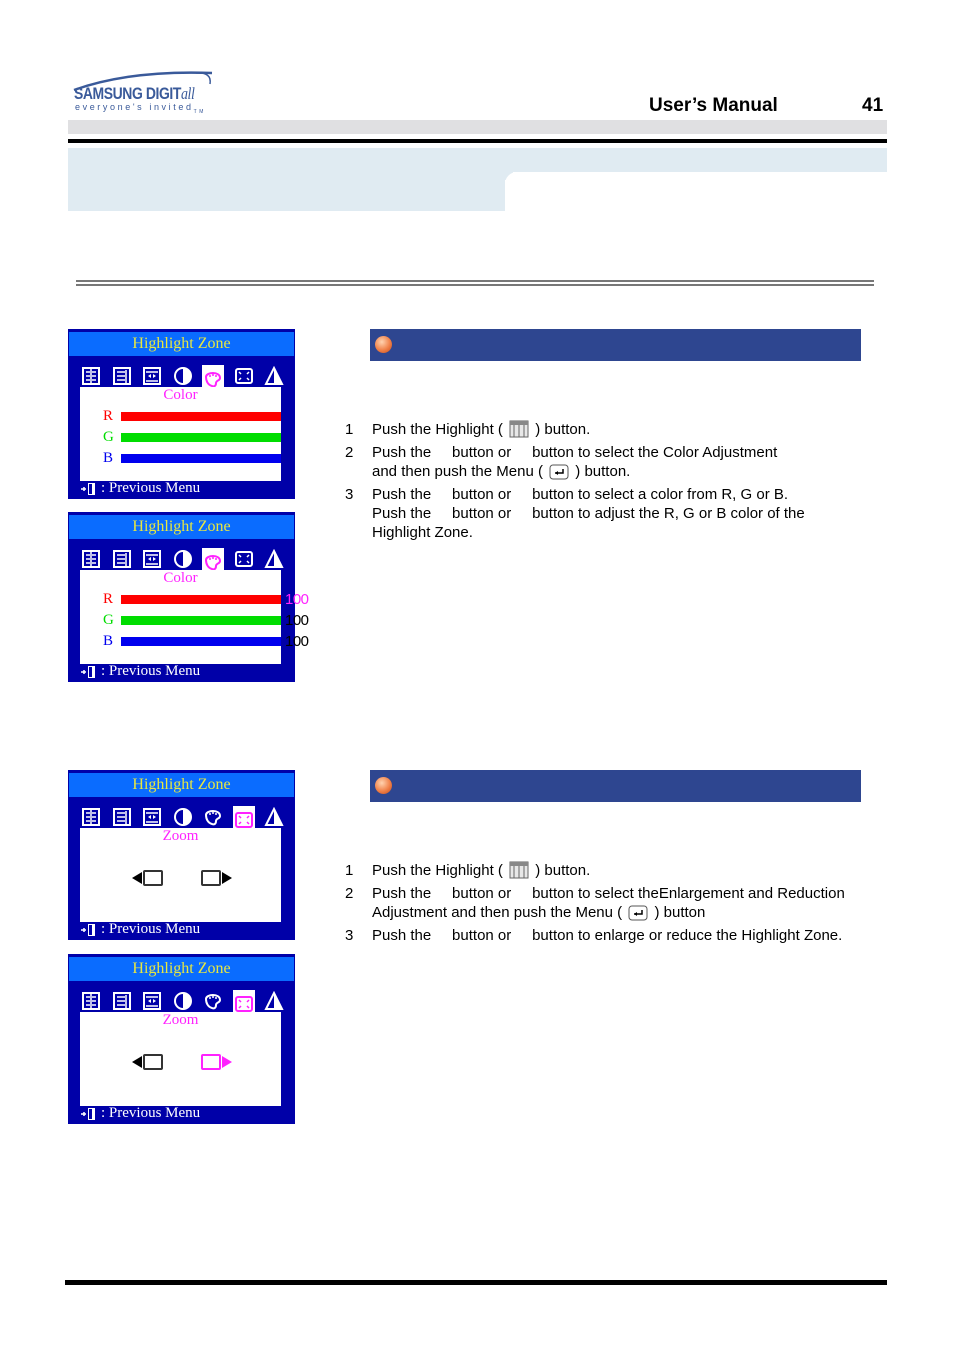 Image resolution: width=954 pixels, height=1351 pixels. I want to click on reduce-control, so click(147, 1062).